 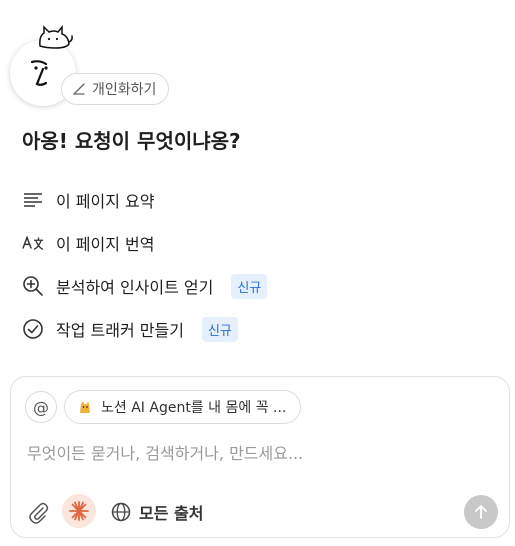 I want to click on personalize-label: 개인화하기, so click(x=124, y=90).